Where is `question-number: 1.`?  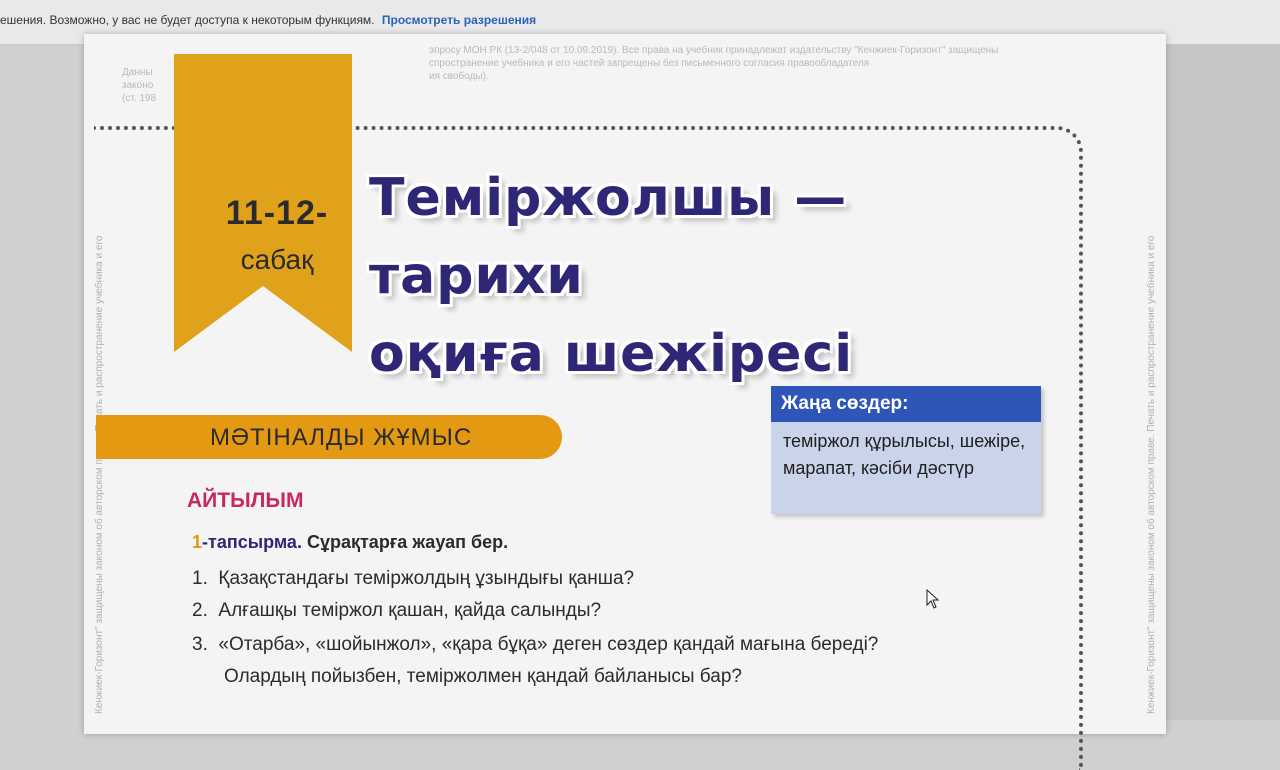 question-number: 1. is located at coordinates (200, 578).